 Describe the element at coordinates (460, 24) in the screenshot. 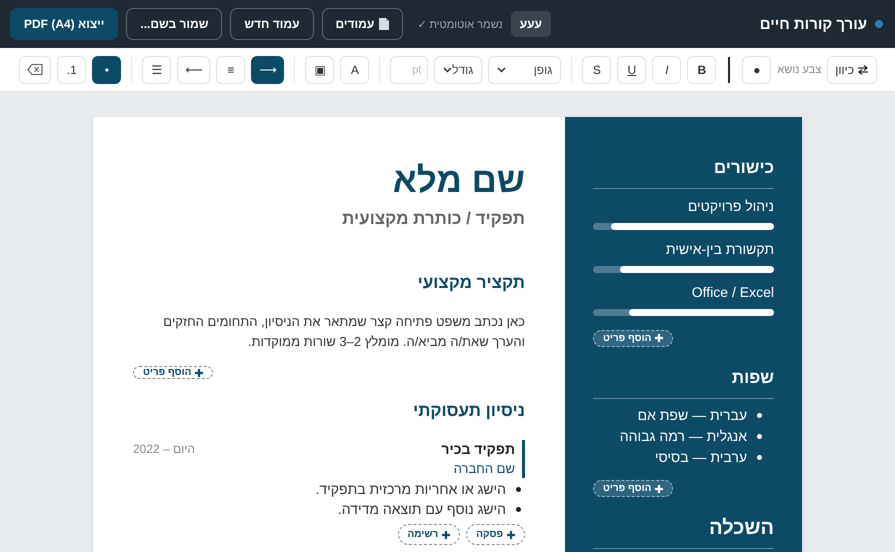

I see `autosave-status: נשמר אוטומטית ✓` at that location.